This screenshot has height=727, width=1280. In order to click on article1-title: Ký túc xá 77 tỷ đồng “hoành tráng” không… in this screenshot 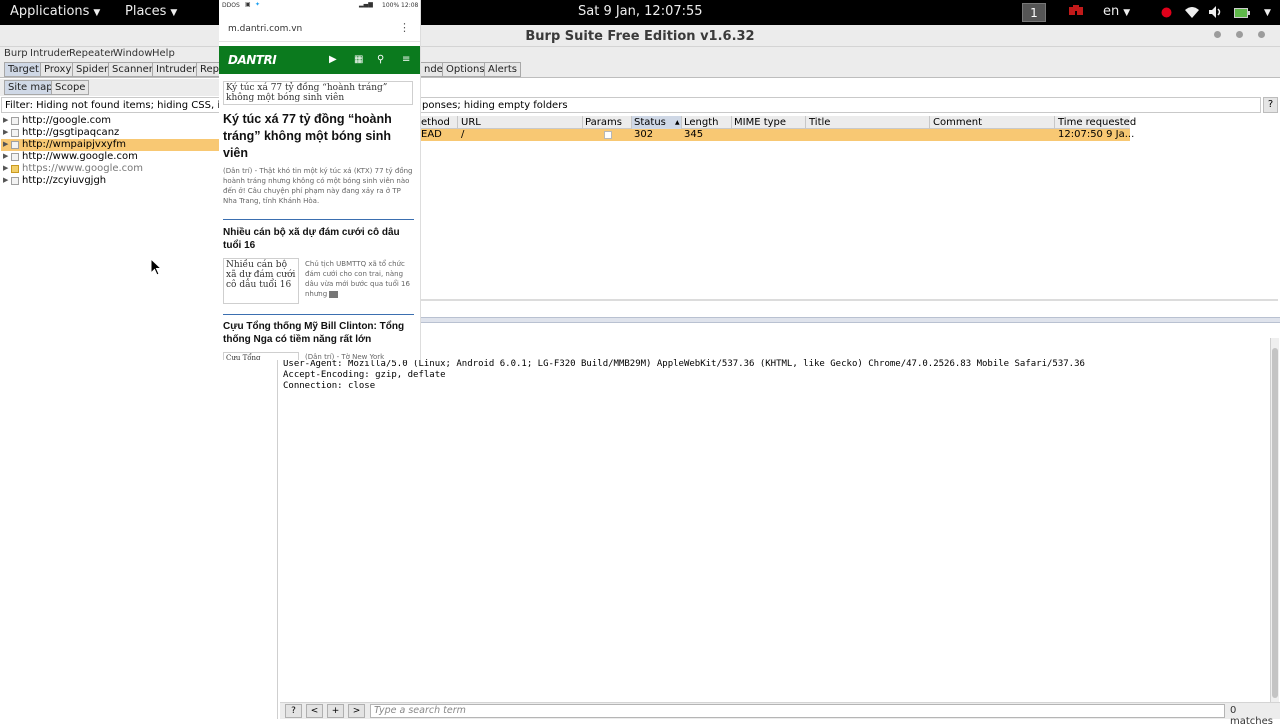, I will do `click(318, 136)`.